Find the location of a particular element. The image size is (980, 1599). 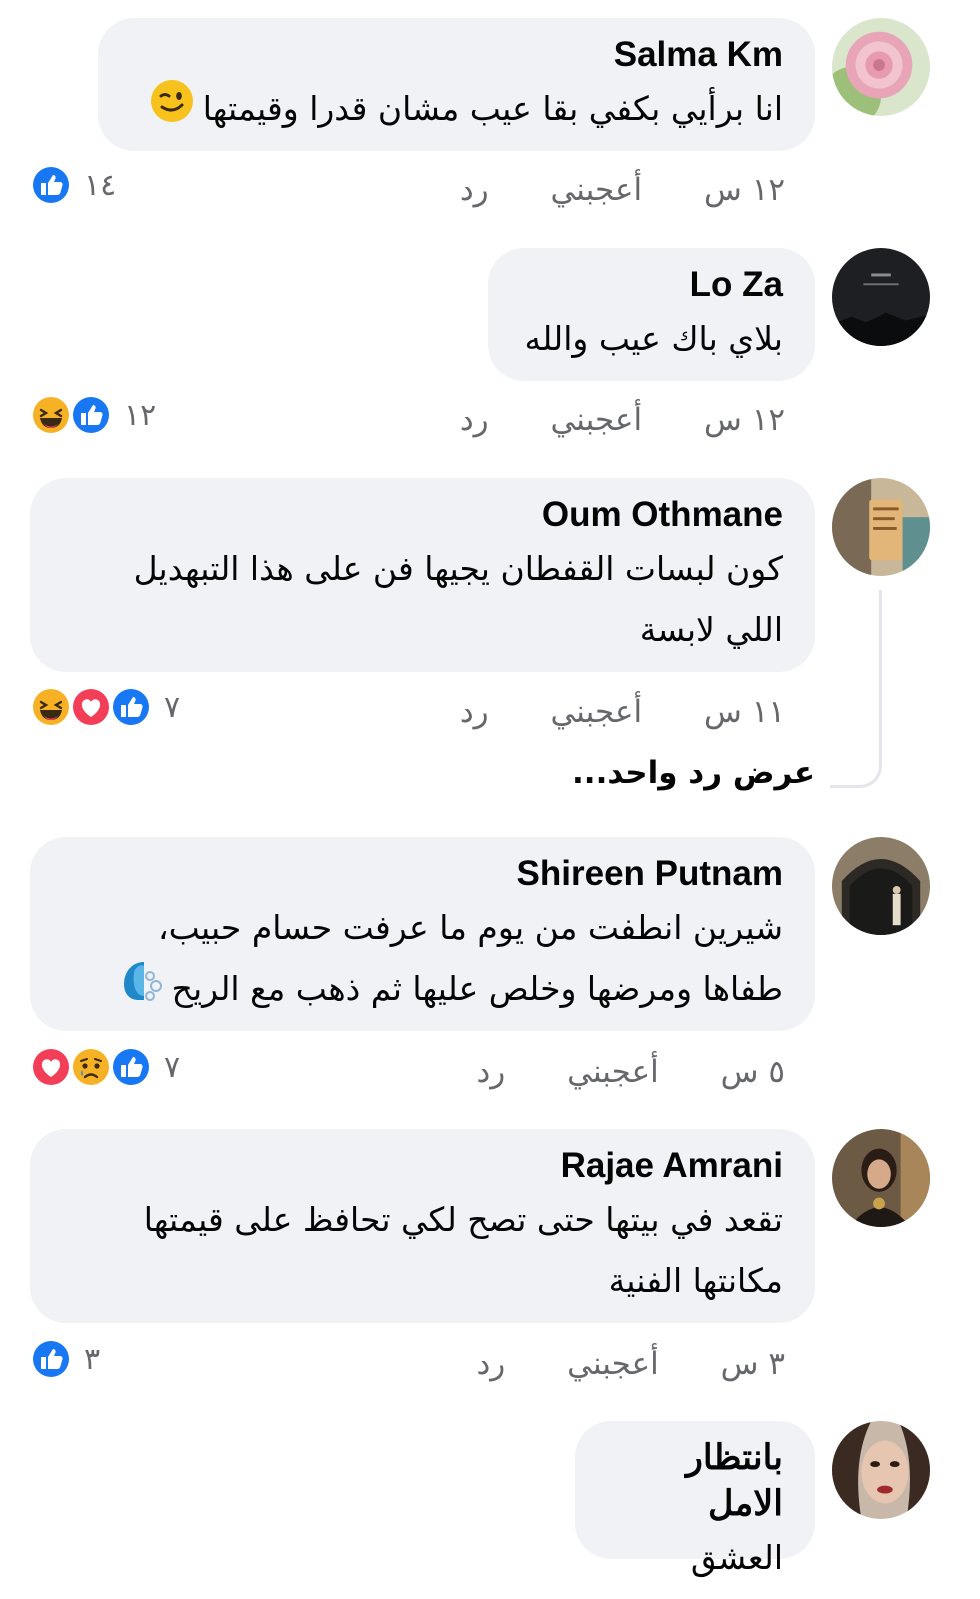

comment-text: انا برأيي بكفي بقا عيب مشان قدرا وقيمتها is located at coordinates (456, 110).